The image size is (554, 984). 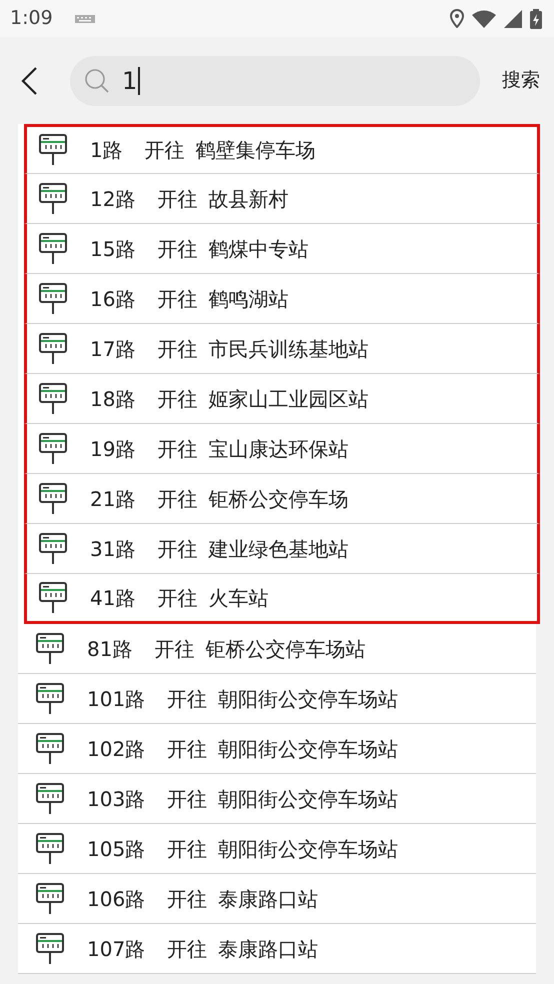 I want to click on route-list-item: 1路 开往 鹤壁集停车场, so click(x=282, y=149).